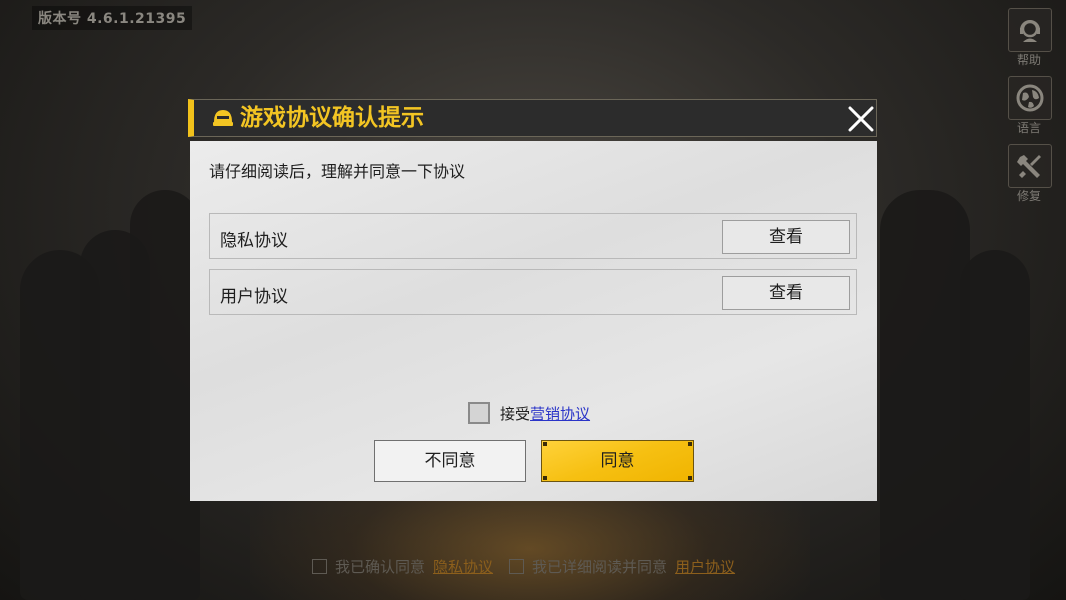  What do you see at coordinates (254, 297) in the screenshot?
I see `user-agreement-label: 用户协议` at bounding box center [254, 297].